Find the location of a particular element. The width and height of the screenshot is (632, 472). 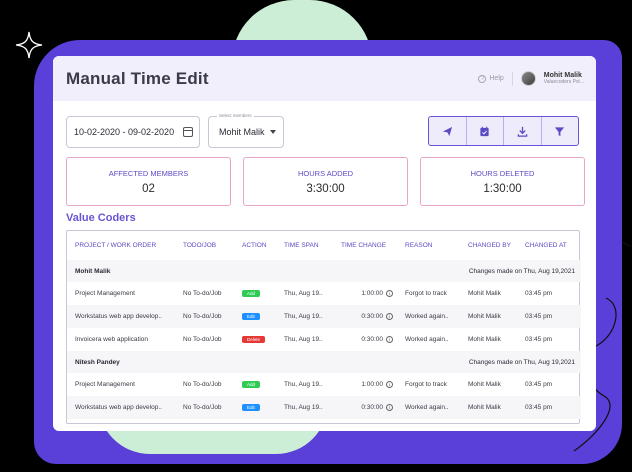

stat-card-hours-added: HOURS ADDED 3:30:00 is located at coordinates (325, 181).